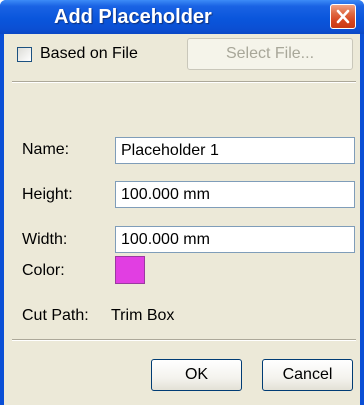 The width and height of the screenshot is (364, 405). I want to click on separator-bottom, so click(184, 340).